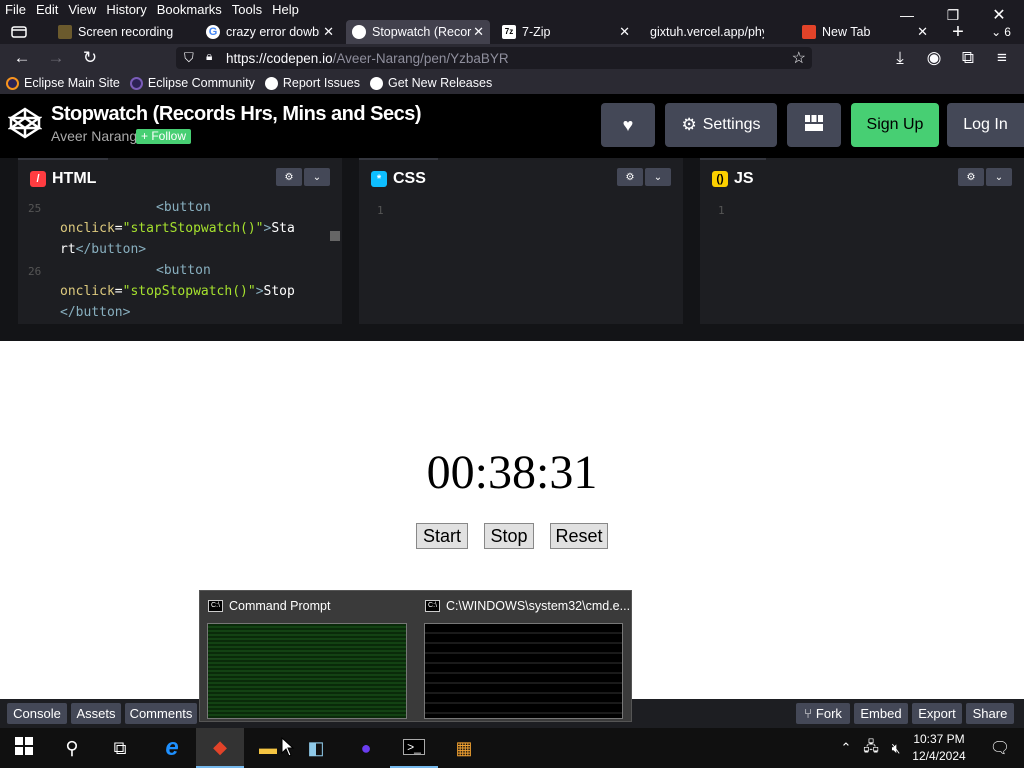  I want to click on reload-button: ↻, so click(90, 58).